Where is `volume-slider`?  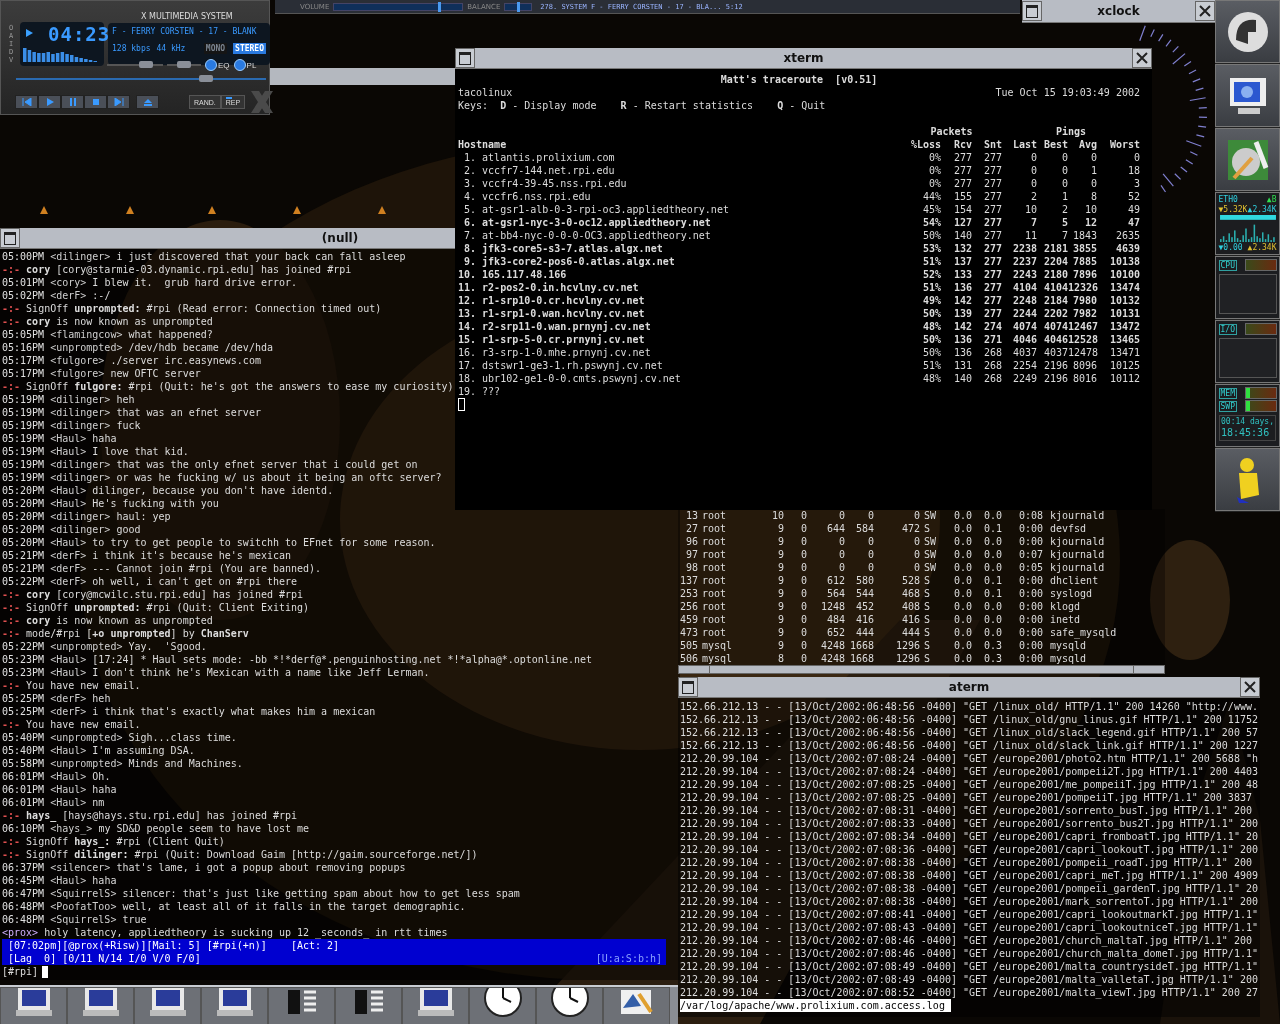 volume-slider is located at coordinates (398, 6).